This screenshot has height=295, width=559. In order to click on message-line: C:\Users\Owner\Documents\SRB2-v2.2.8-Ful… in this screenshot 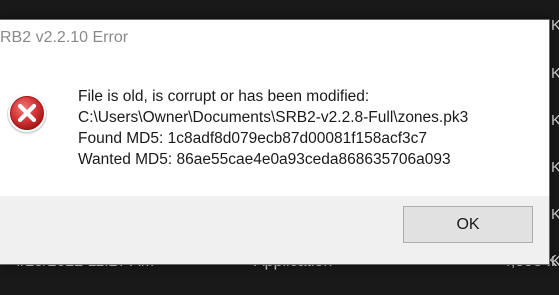, I will do `click(273, 117)`.